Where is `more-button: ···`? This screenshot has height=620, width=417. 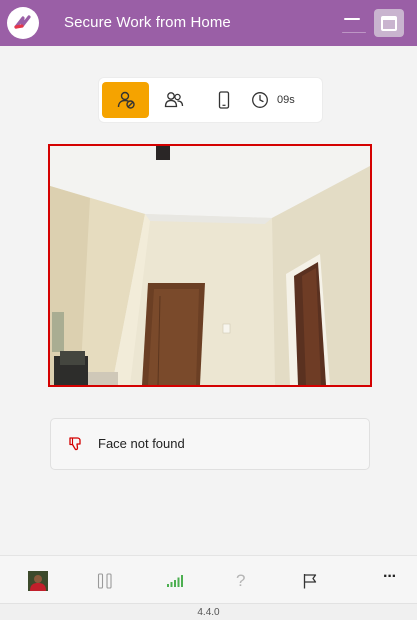 more-button: ··· is located at coordinates (390, 577).